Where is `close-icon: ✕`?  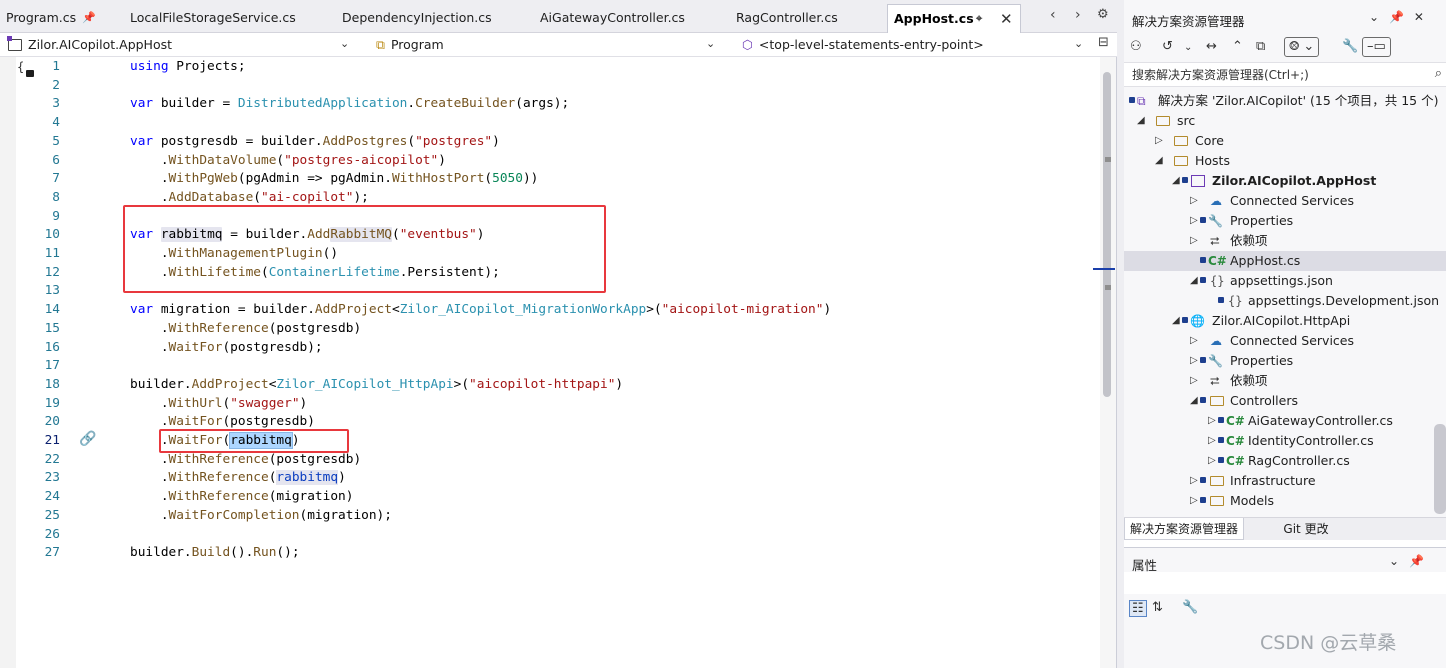 close-icon: ✕ is located at coordinates (1006, 19).